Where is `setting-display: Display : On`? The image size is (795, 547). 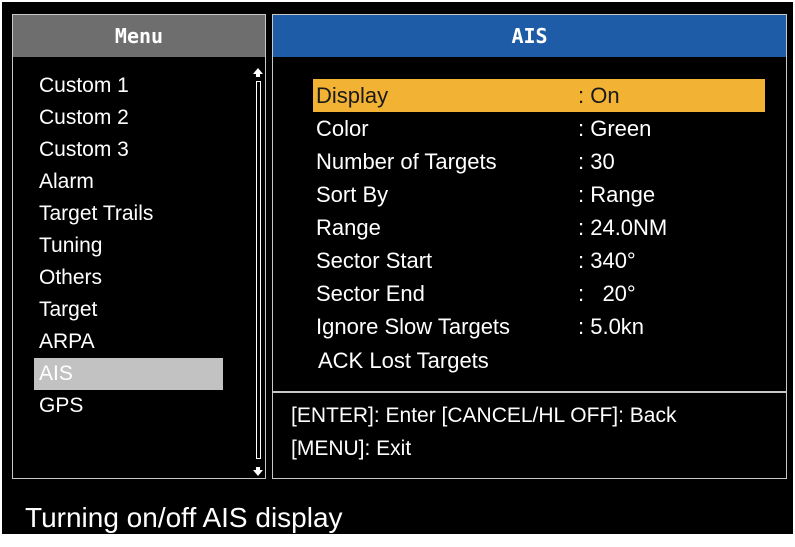 setting-display: Display : On is located at coordinates (539, 95).